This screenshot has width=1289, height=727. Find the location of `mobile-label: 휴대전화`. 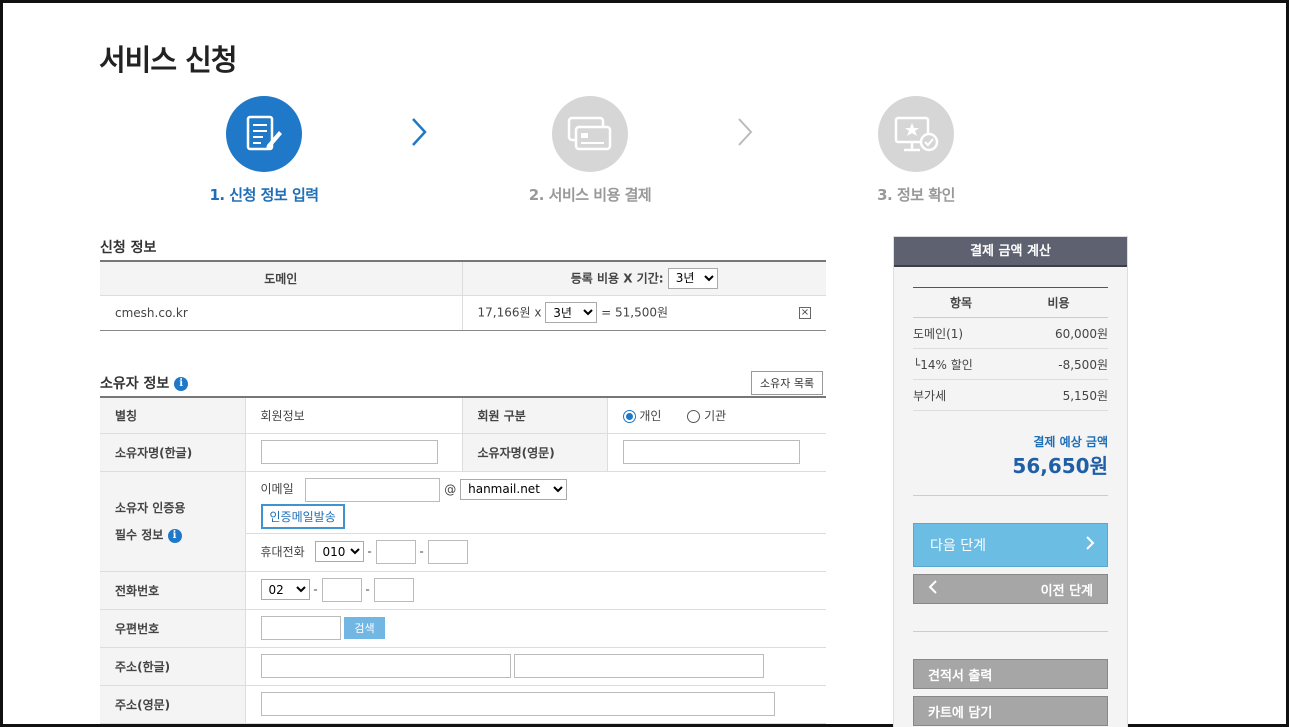

mobile-label: 휴대전화 is located at coordinates (282, 551).